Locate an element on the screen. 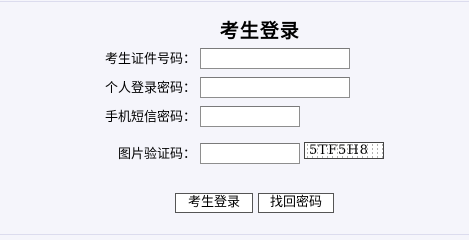 Image resolution: width=469 pixels, height=240 pixels. captcha-input is located at coordinates (250, 153).